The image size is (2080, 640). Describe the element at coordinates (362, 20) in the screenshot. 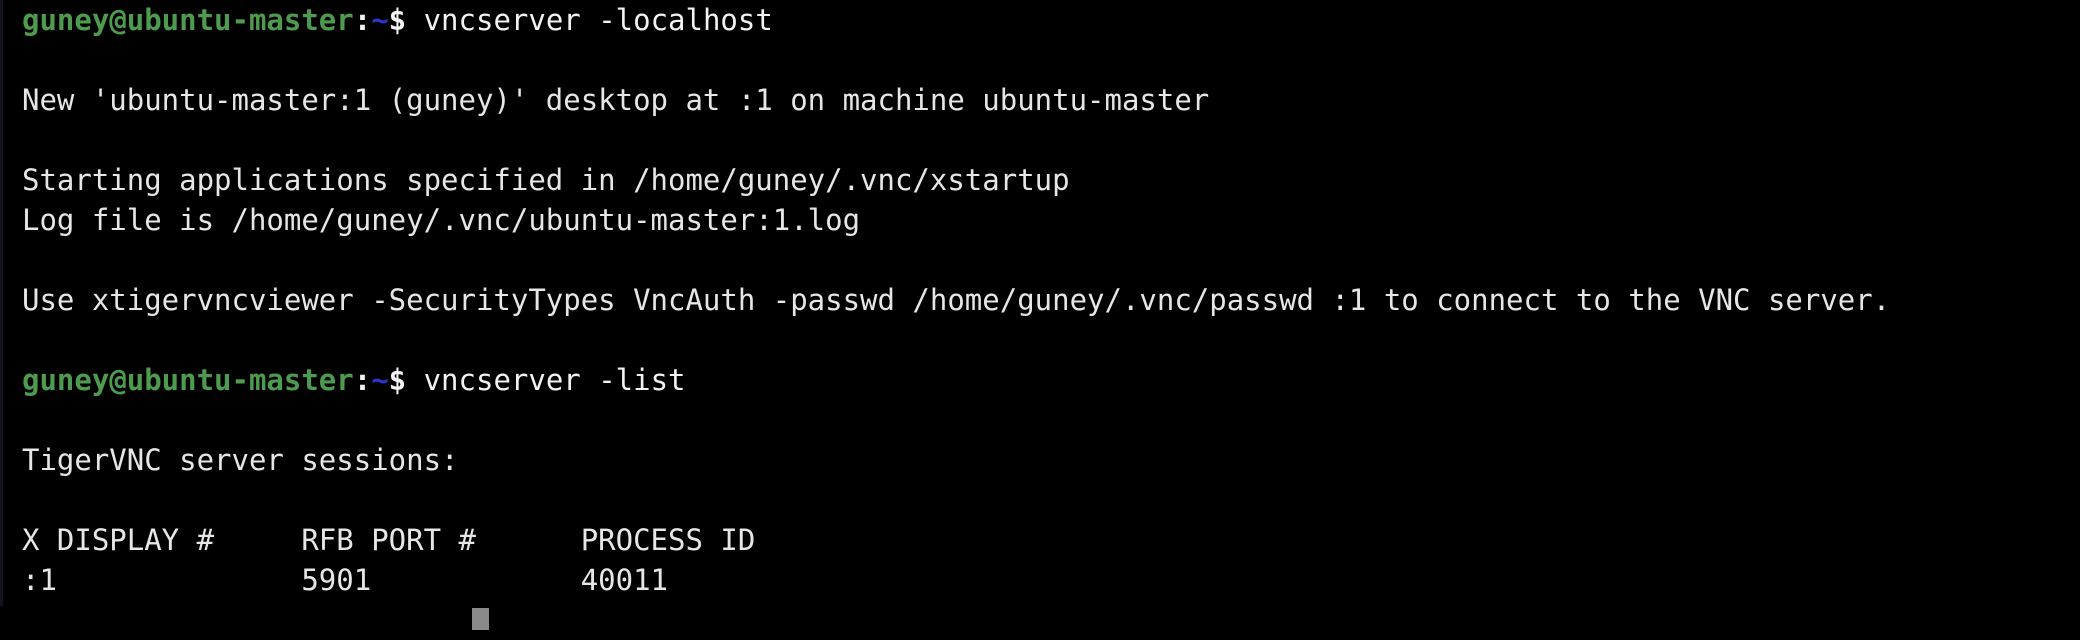

I see `prompt-colon: :` at that location.